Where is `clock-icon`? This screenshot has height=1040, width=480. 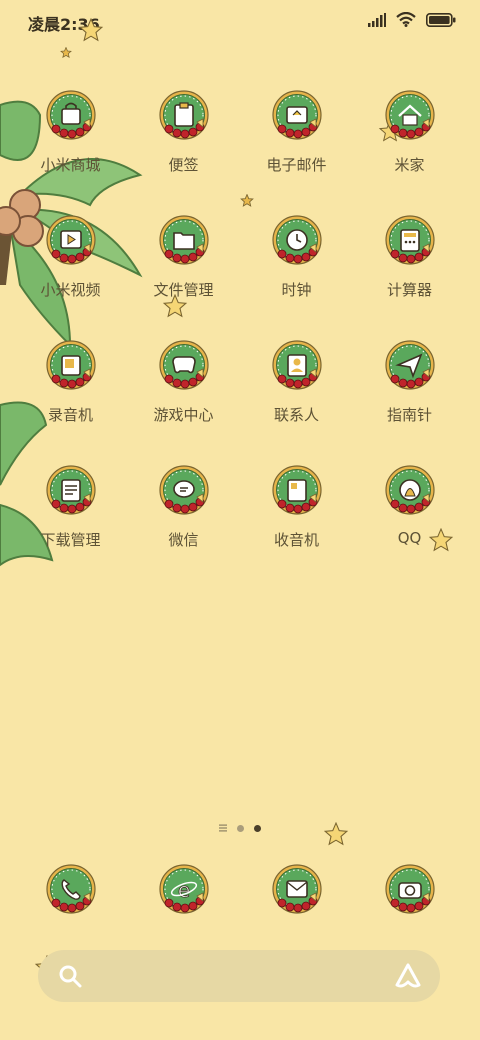 clock-icon is located at coordinates (297, 241).